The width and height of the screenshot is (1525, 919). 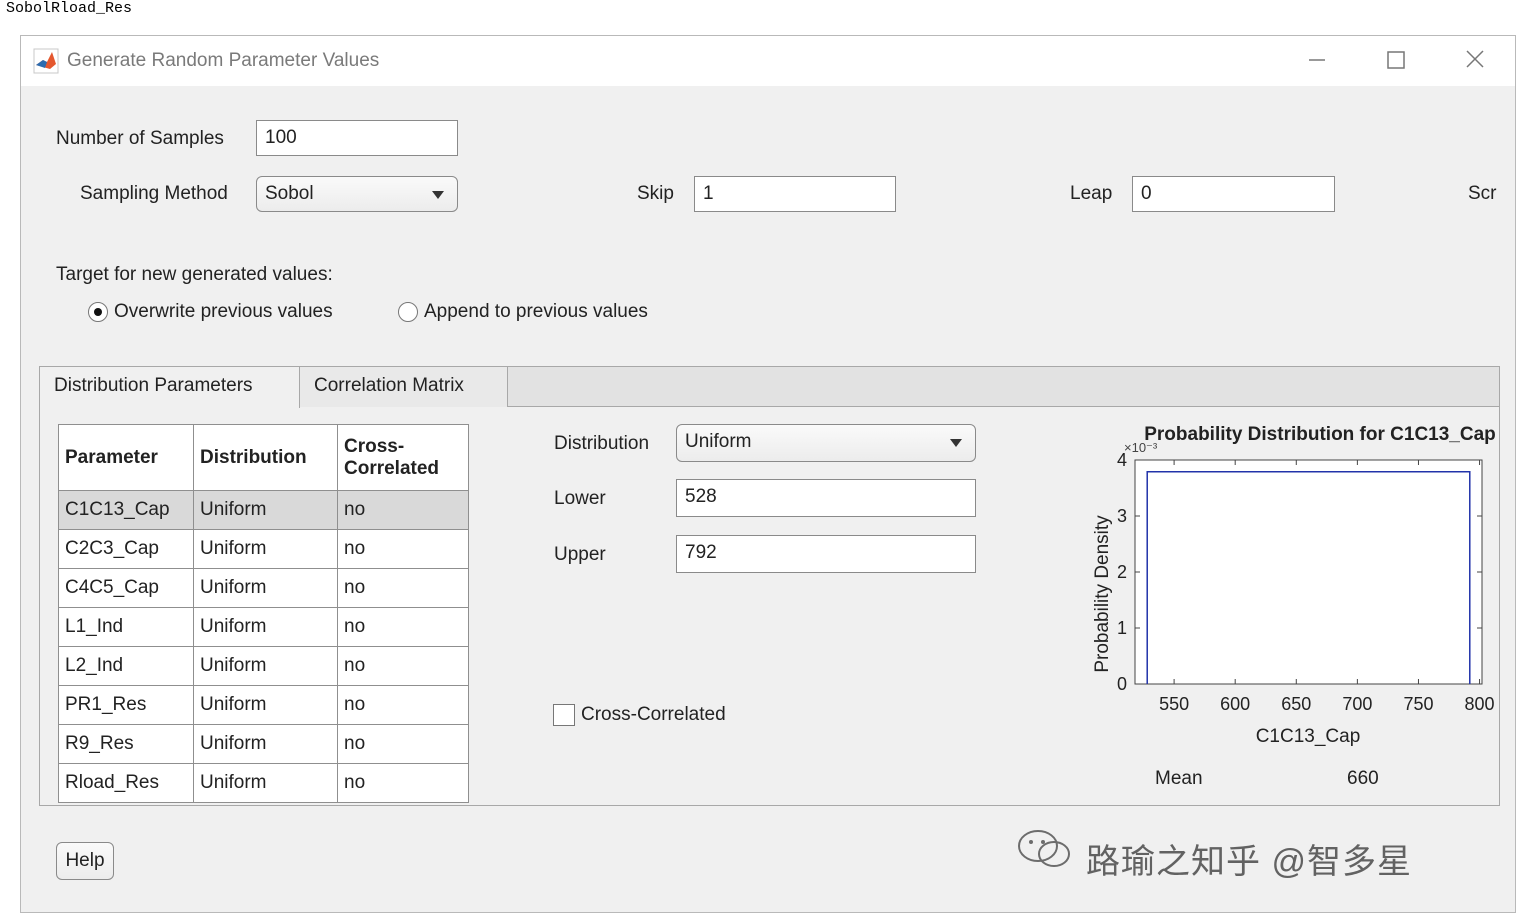 What do you see at coordinates (1091, 193) in the screenshot?
I see `leap-label: Leap` at bounding box center [1091, 193].